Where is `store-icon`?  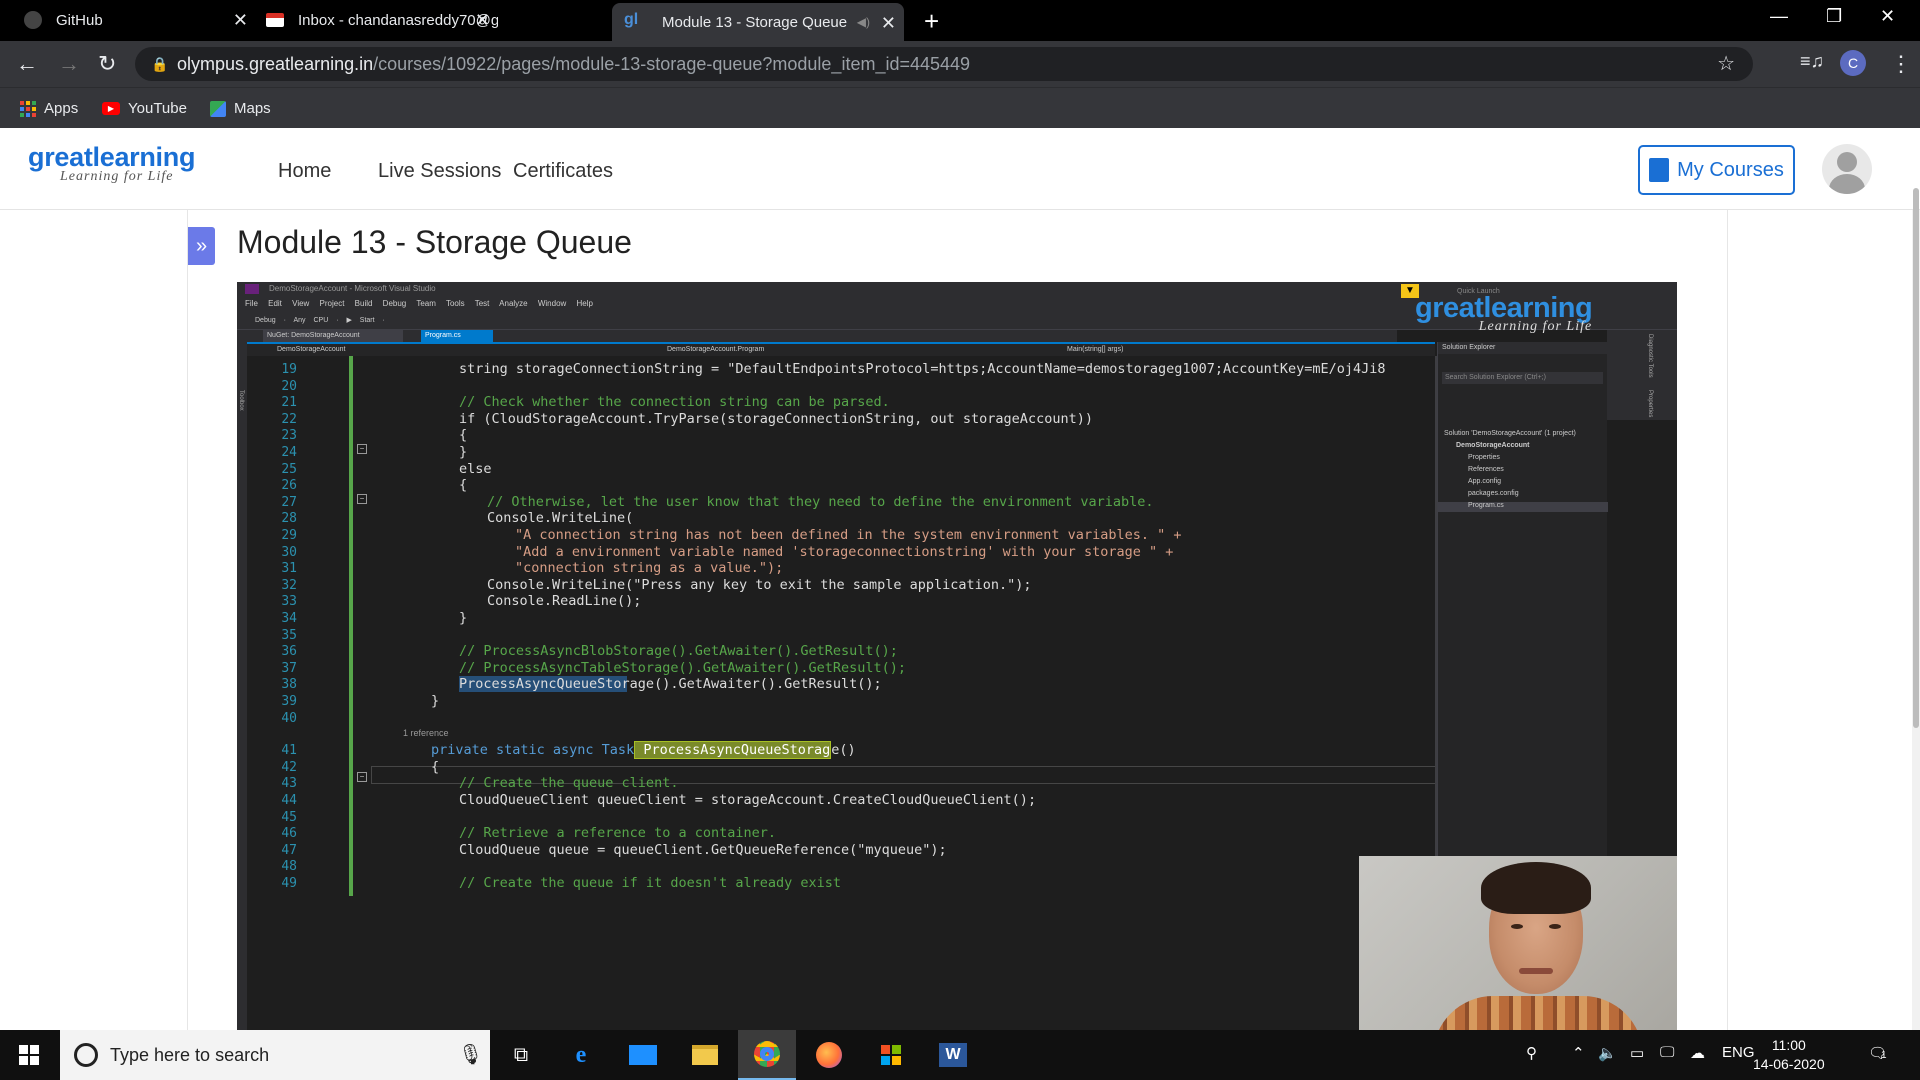
store-icon is located at coordinates (891, 1055).